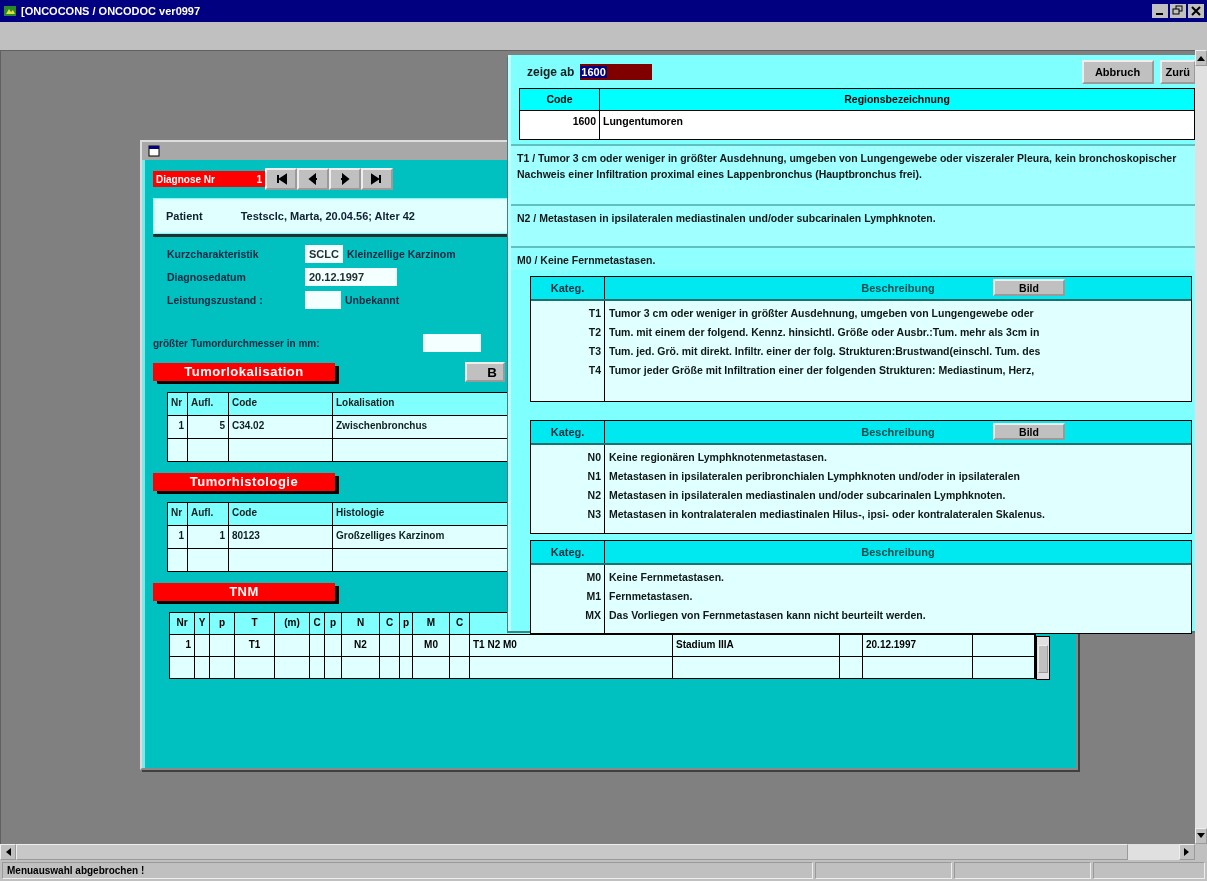 The width and height of the screenshot is (1207, 881). I want to click on selection-text: T1 / Tumor 3 cm oder weniger in größter Ausdehnung, umgeben von Lungengewebe oder viszeraler Pleura, kein bronchoskopischer Nachweis einer Infiltration proximal eines Lappenbronchus (Hauptbronchus frei)., so click(847, 166).